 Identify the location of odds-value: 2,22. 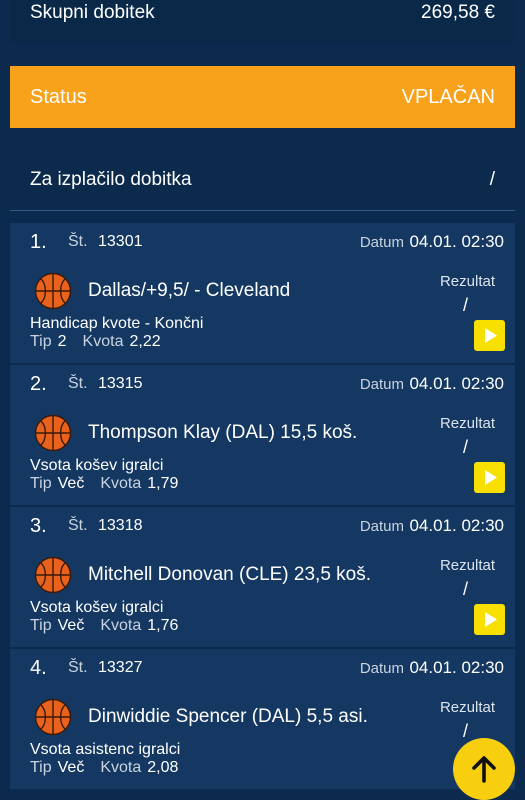
(145, 341).